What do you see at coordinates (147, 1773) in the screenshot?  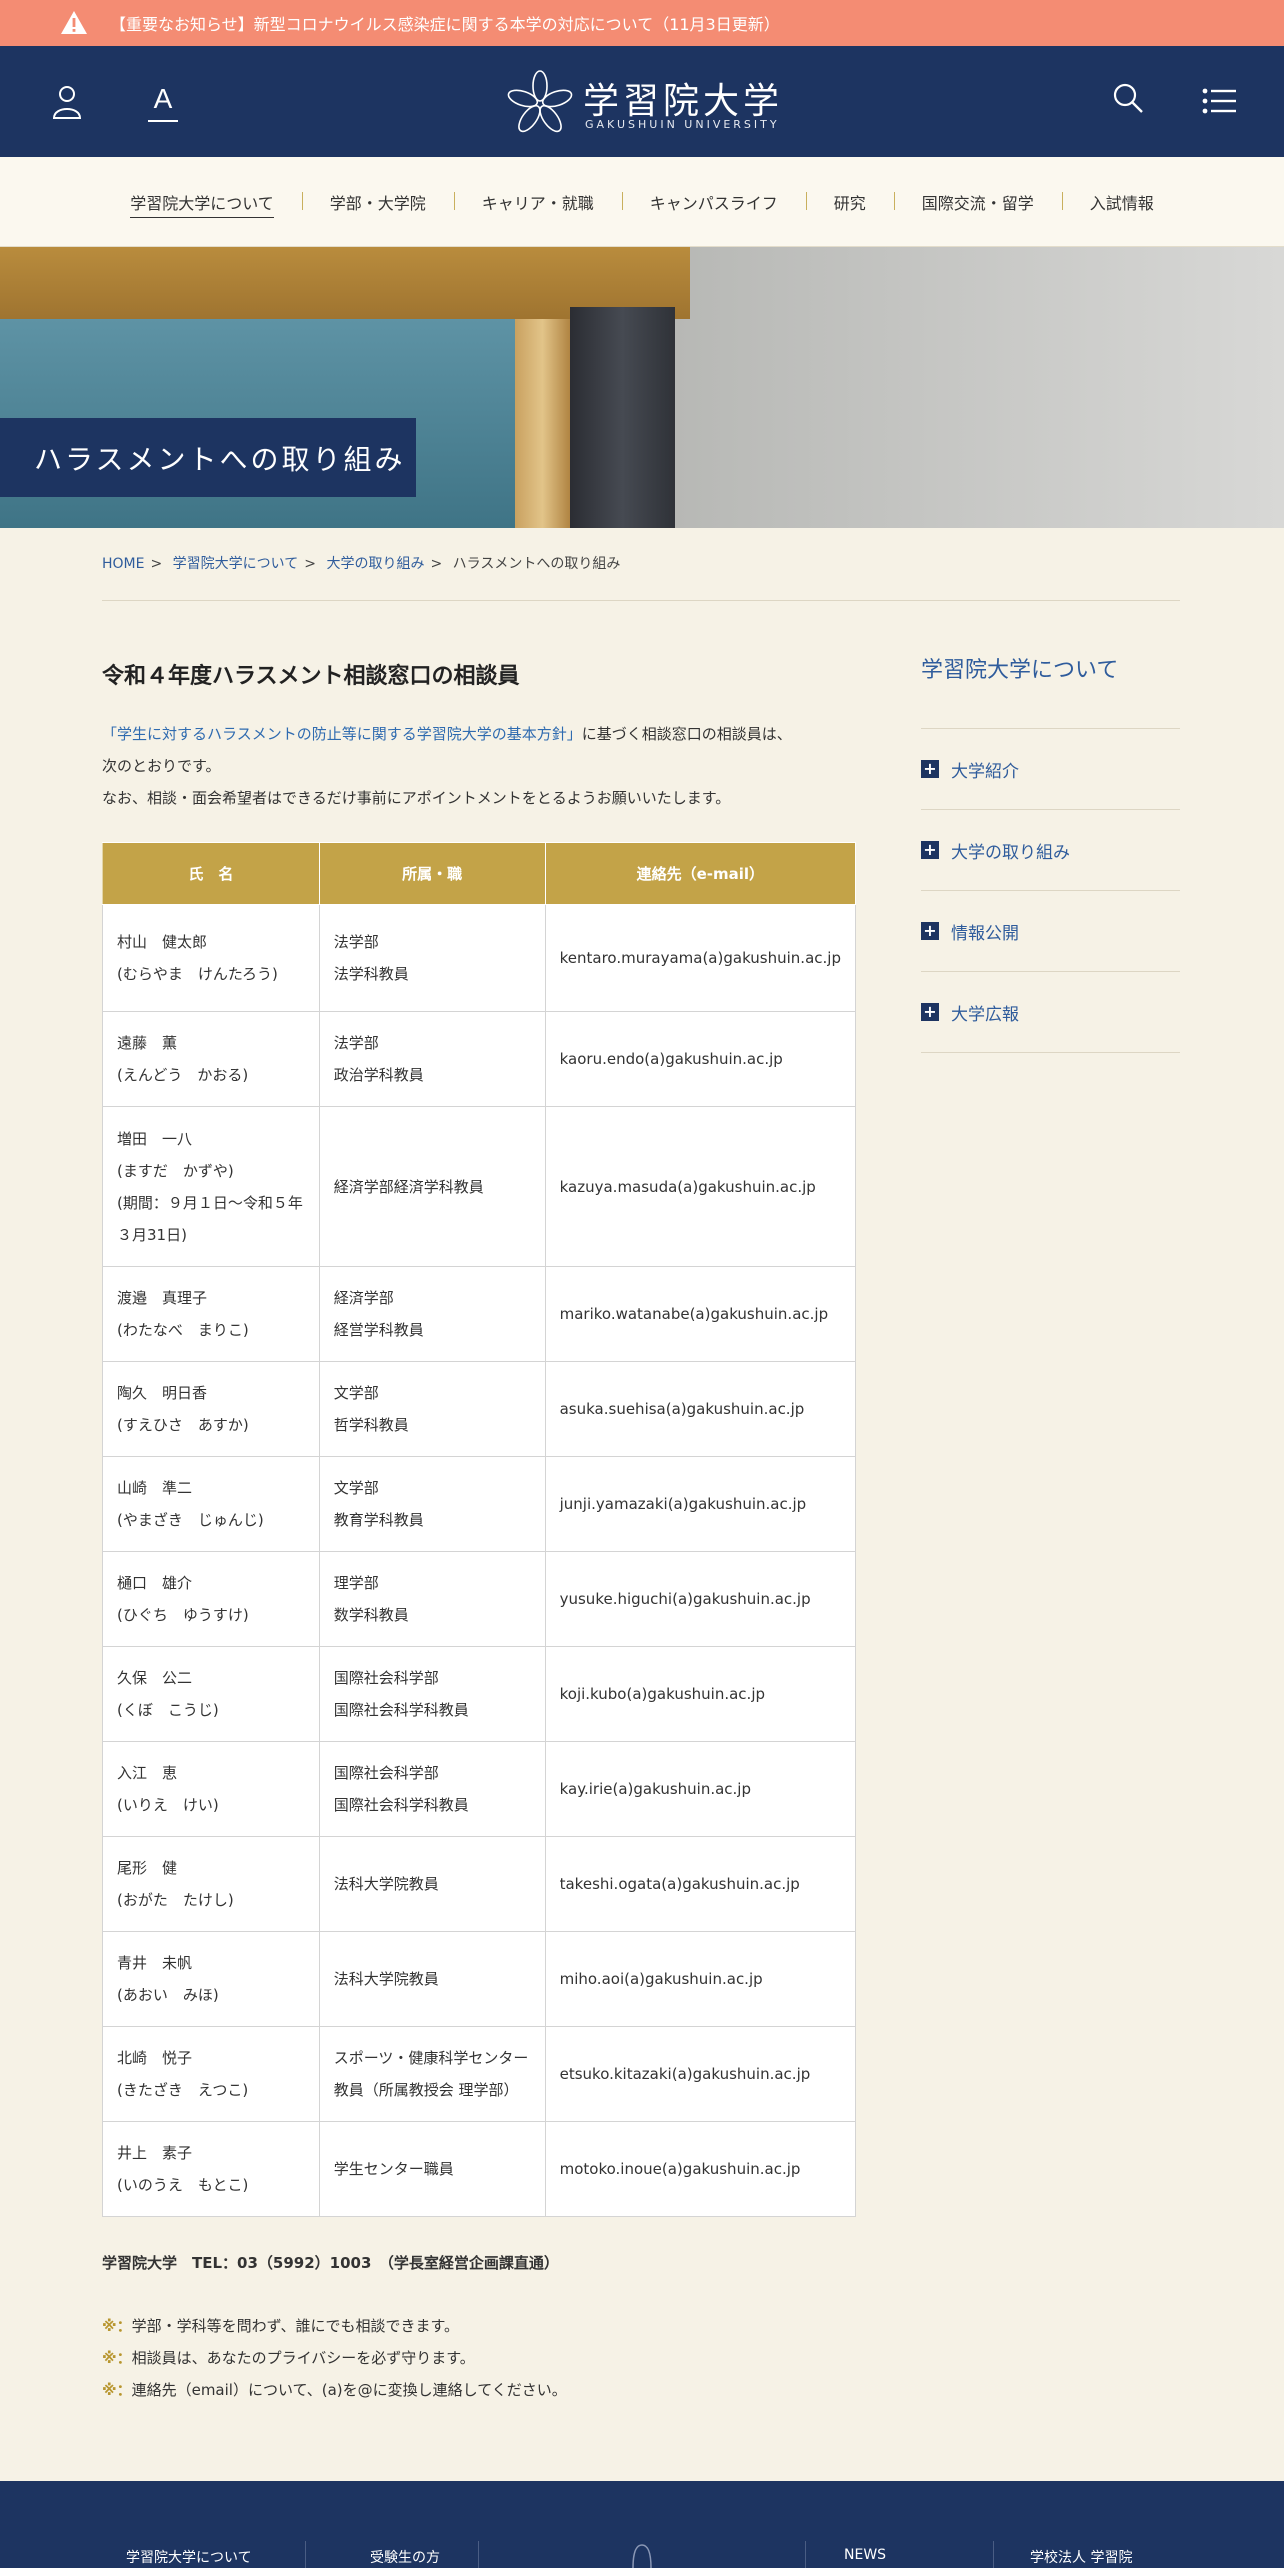 I see `name-line: 入江 恵` at bounding box center [147, 1773].